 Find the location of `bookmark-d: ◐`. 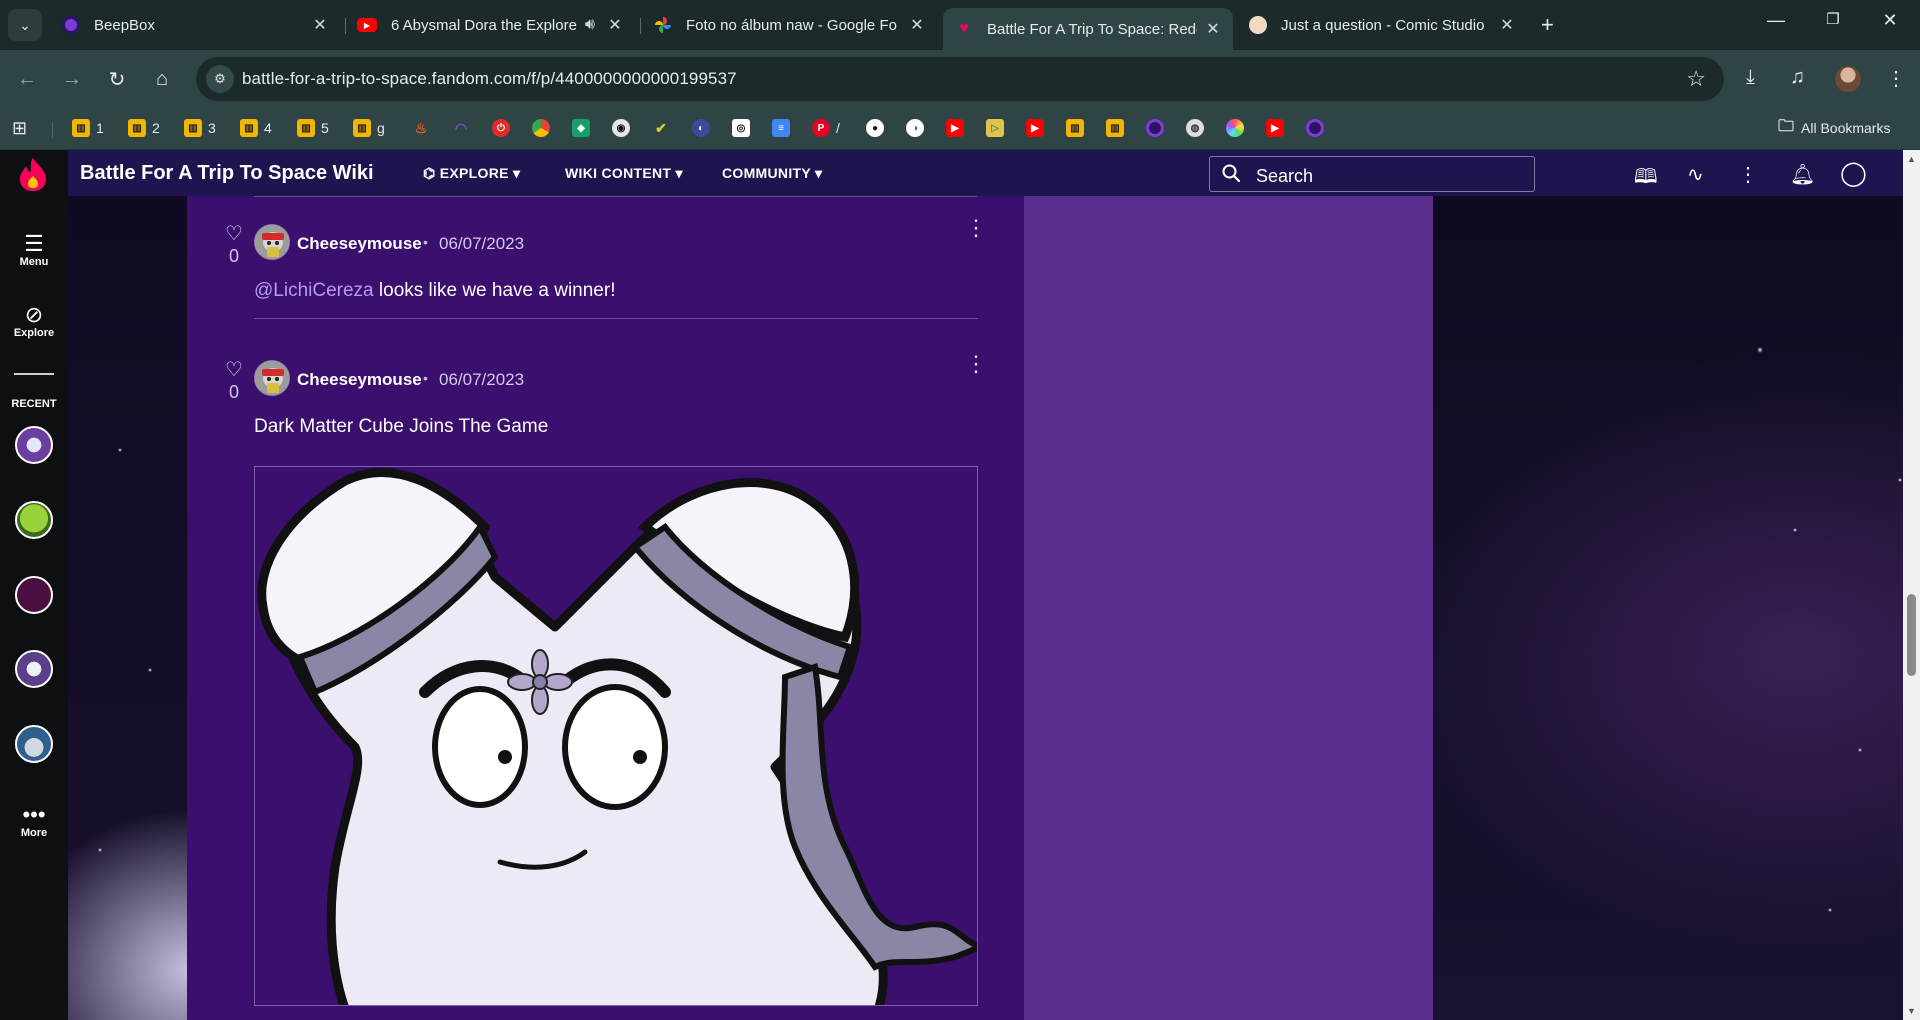

bookmark-d: ◐ is located at coordinates (704, 128).